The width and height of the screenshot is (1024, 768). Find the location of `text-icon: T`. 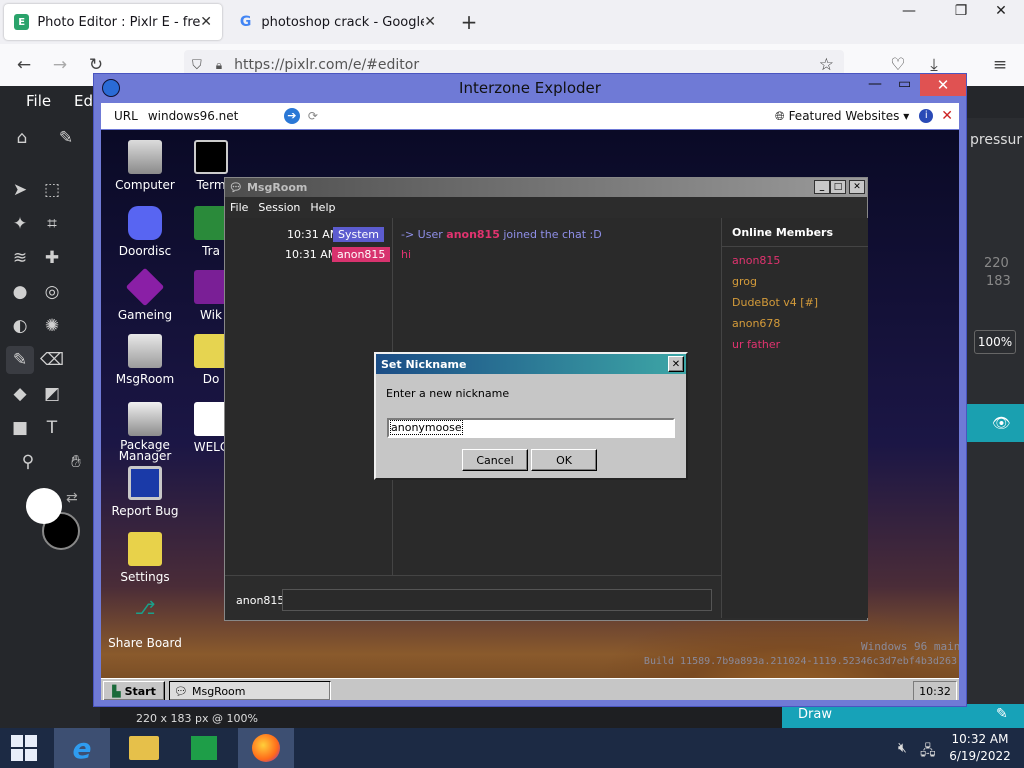

text-icon: T is located at coordinates (52, 428).